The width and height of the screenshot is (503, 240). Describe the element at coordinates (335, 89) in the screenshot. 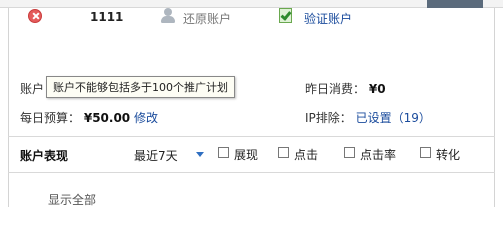

I see `yesterday-label: 昨日消费：` at that location.